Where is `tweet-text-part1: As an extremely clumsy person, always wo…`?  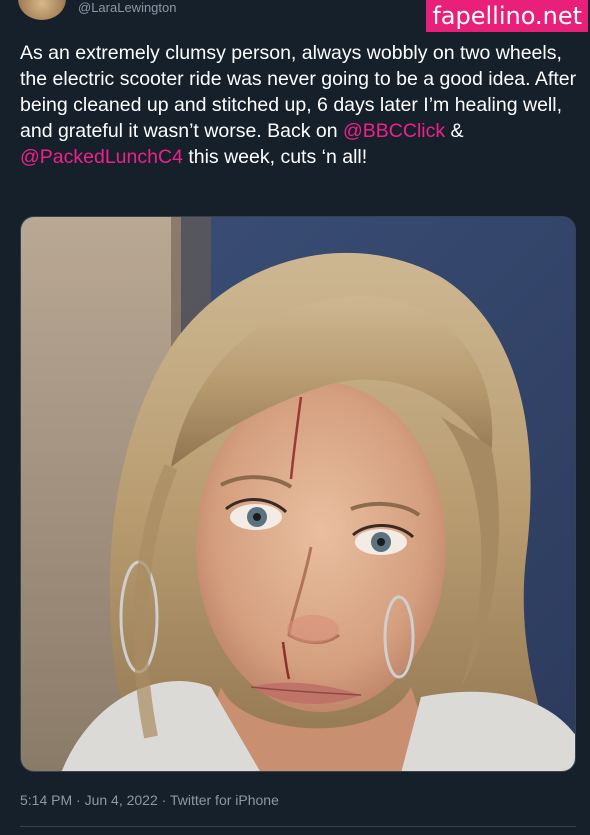
tweet-text-part1: As an extremely clumsy person, always wo… is located at coordinates (298, 92).